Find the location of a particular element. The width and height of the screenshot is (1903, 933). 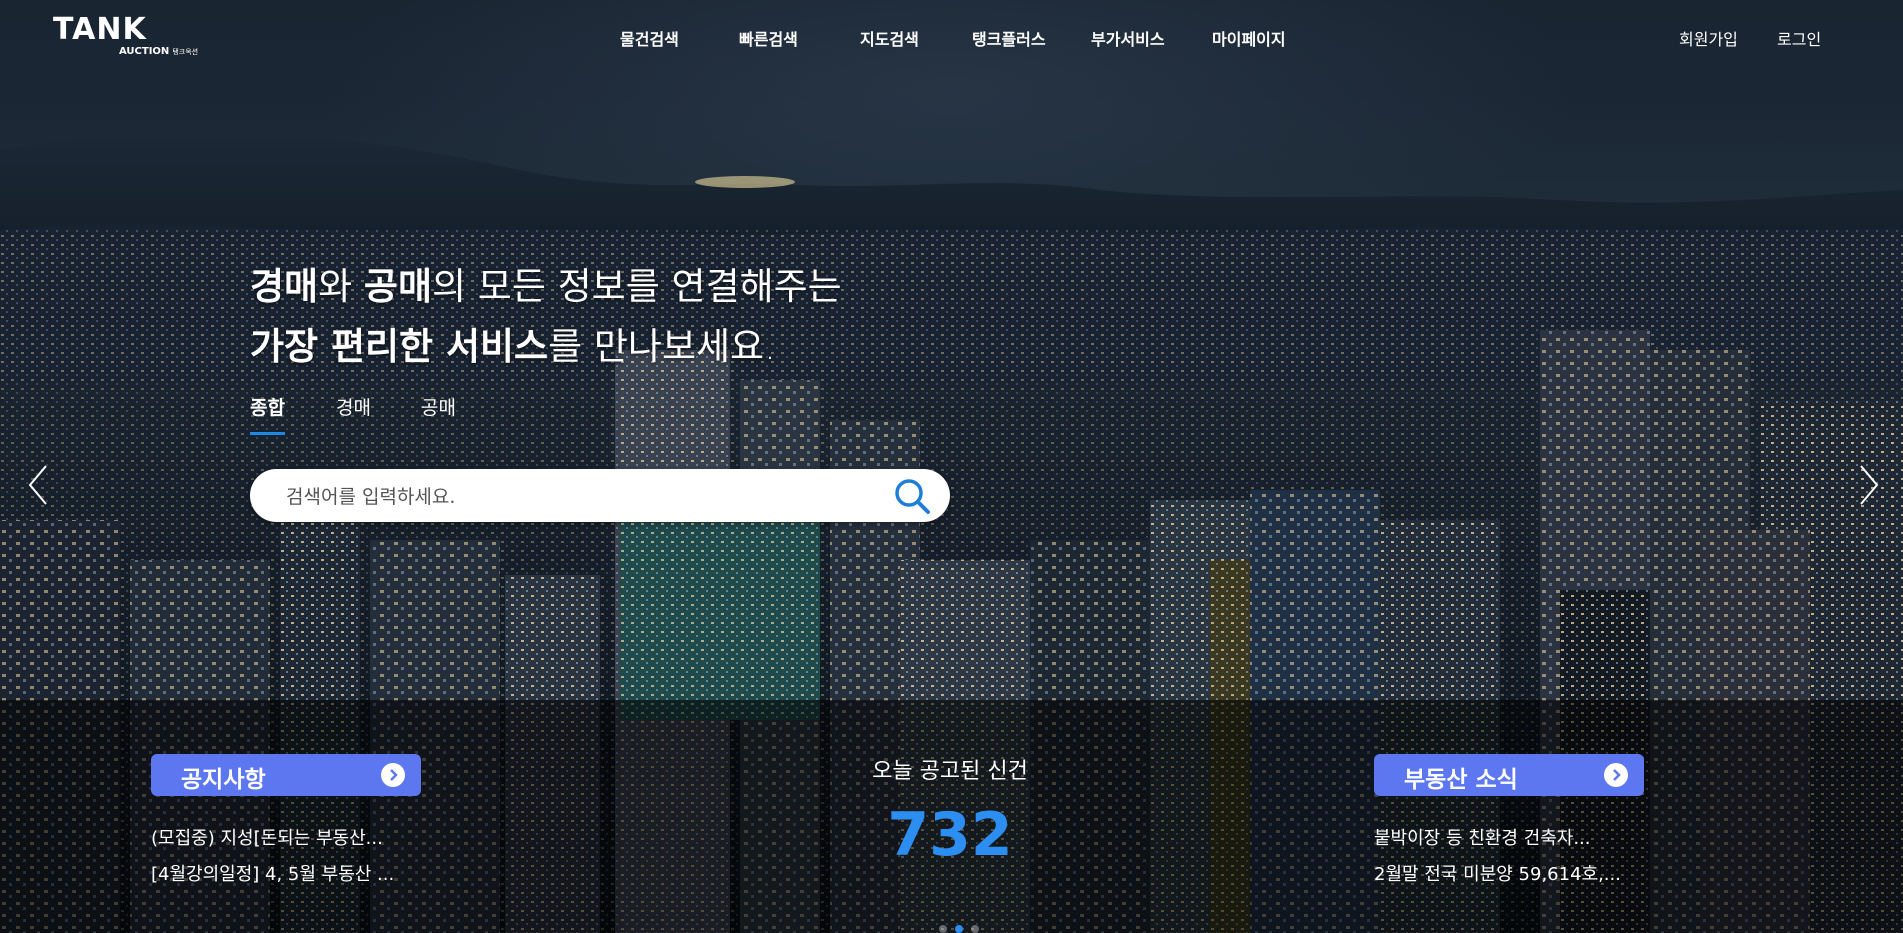

search-button is located at coordinates (912, 496).